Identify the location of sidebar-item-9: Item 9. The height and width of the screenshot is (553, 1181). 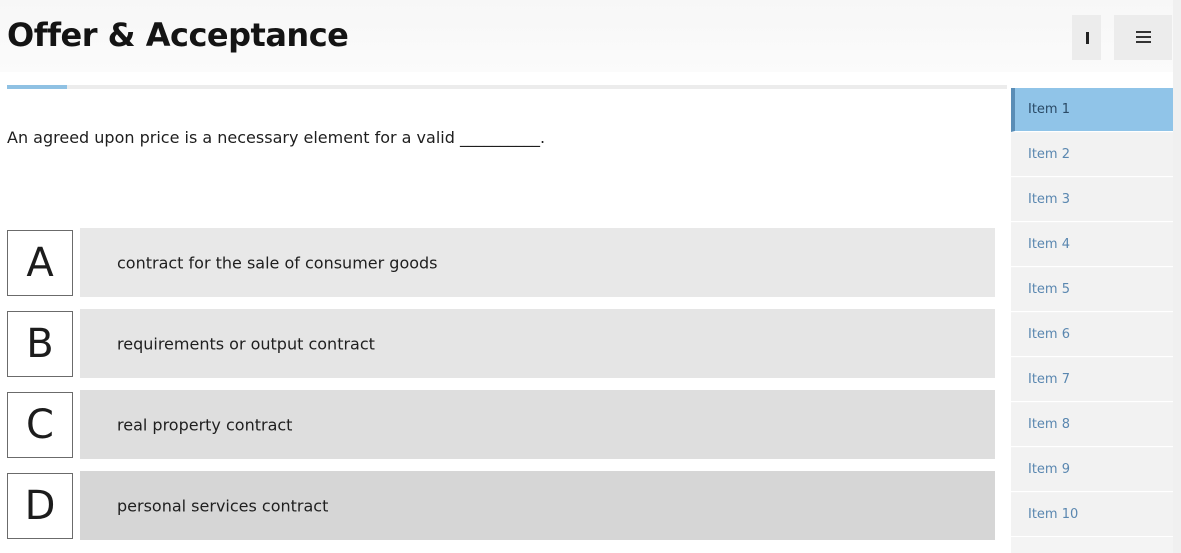
(1092, 470).